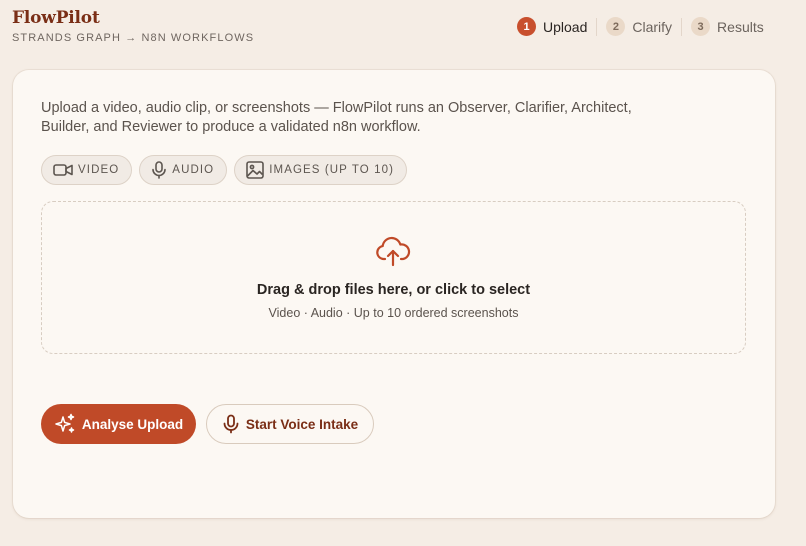  I want to click on brand-subtitle: STRANDS GRAPH → N8N WORKFLOWS, so click(133, 38).